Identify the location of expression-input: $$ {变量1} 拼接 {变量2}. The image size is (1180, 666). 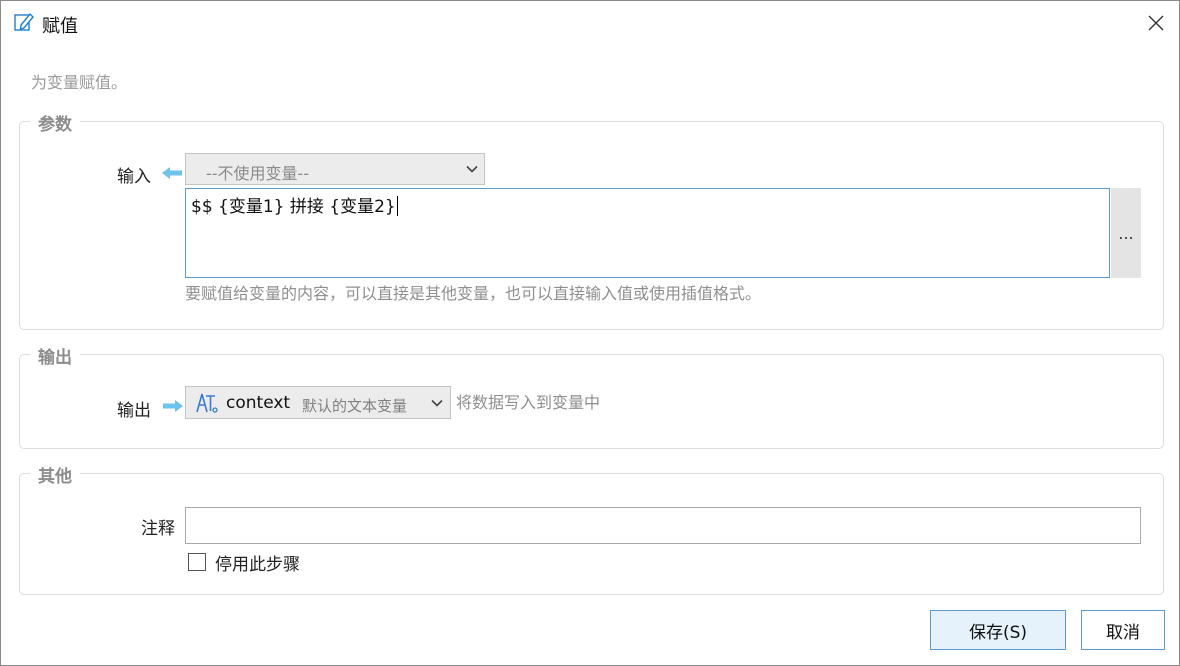
(647, 233).